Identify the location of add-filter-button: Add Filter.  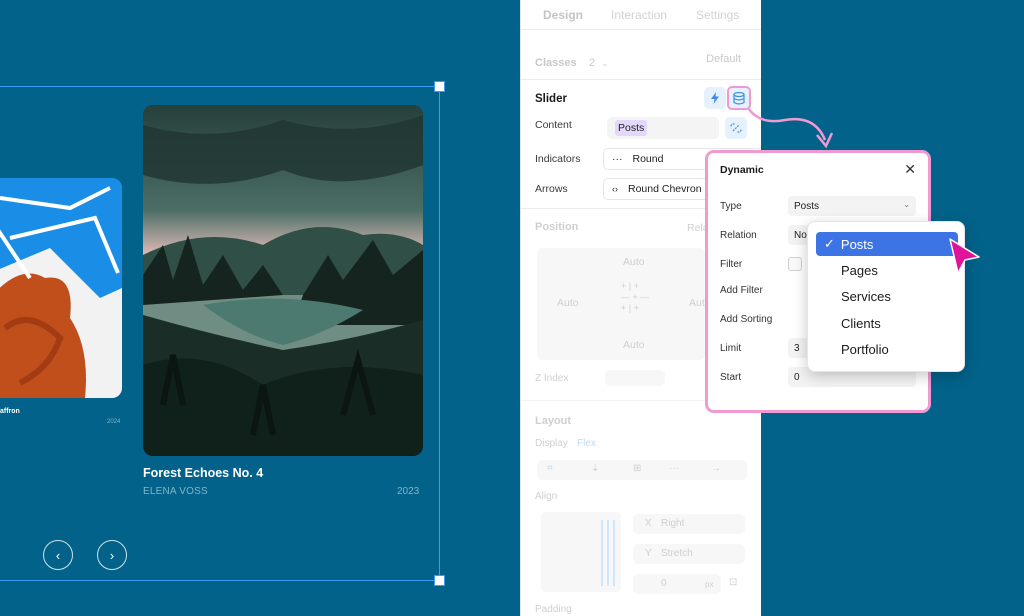
(741, 290).